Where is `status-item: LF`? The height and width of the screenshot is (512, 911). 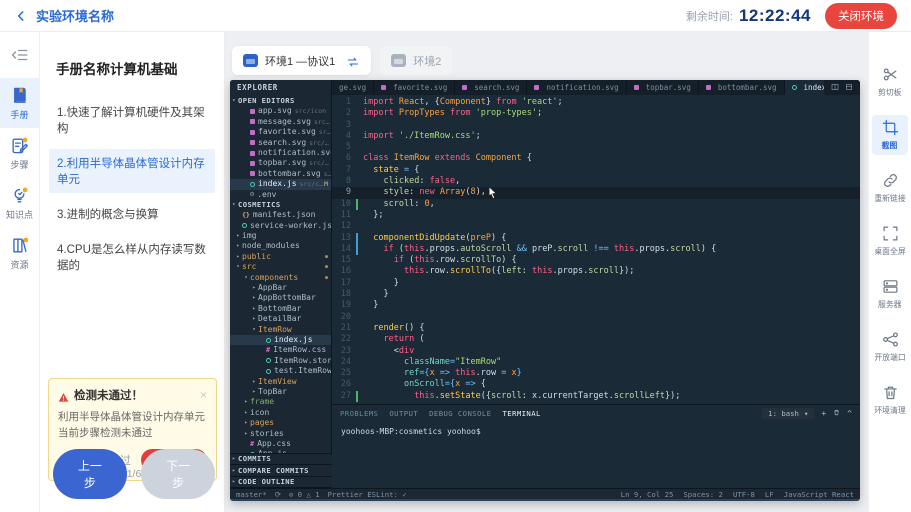 status-item: LF is located at coordinates (769, 494).